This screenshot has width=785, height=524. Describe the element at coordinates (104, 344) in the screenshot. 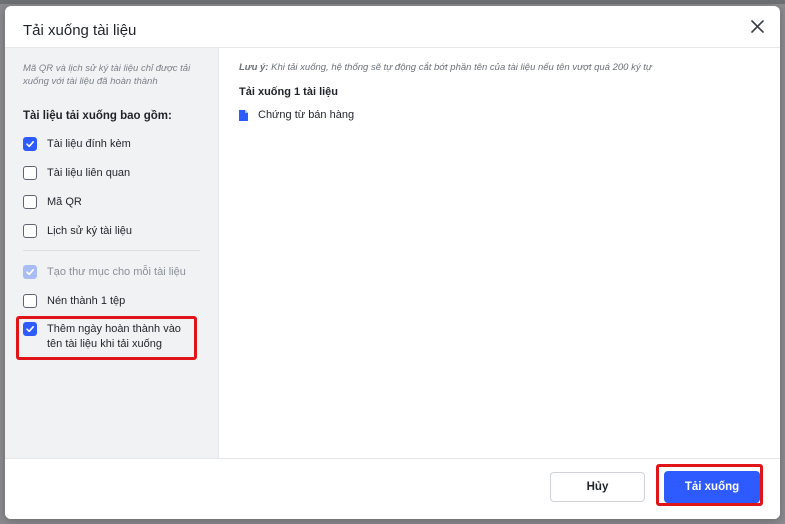

I see `checkbox-label-line-2: tên tài liệu khi tải xuống` at that location.